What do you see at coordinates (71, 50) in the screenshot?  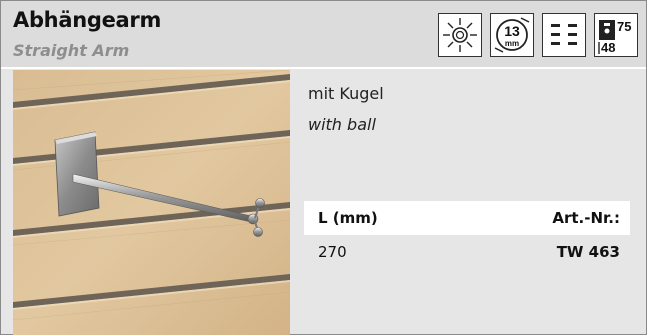 I see `product-subtitle: Straight Arm` at bounding box center [71, 50].